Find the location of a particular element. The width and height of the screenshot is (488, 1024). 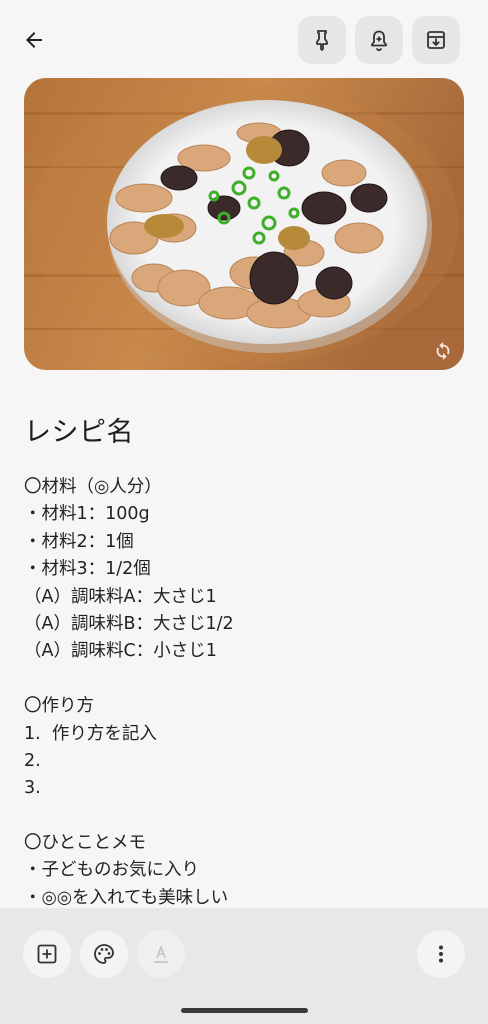

more-vertical-icon is located at coordinates (441, 954).